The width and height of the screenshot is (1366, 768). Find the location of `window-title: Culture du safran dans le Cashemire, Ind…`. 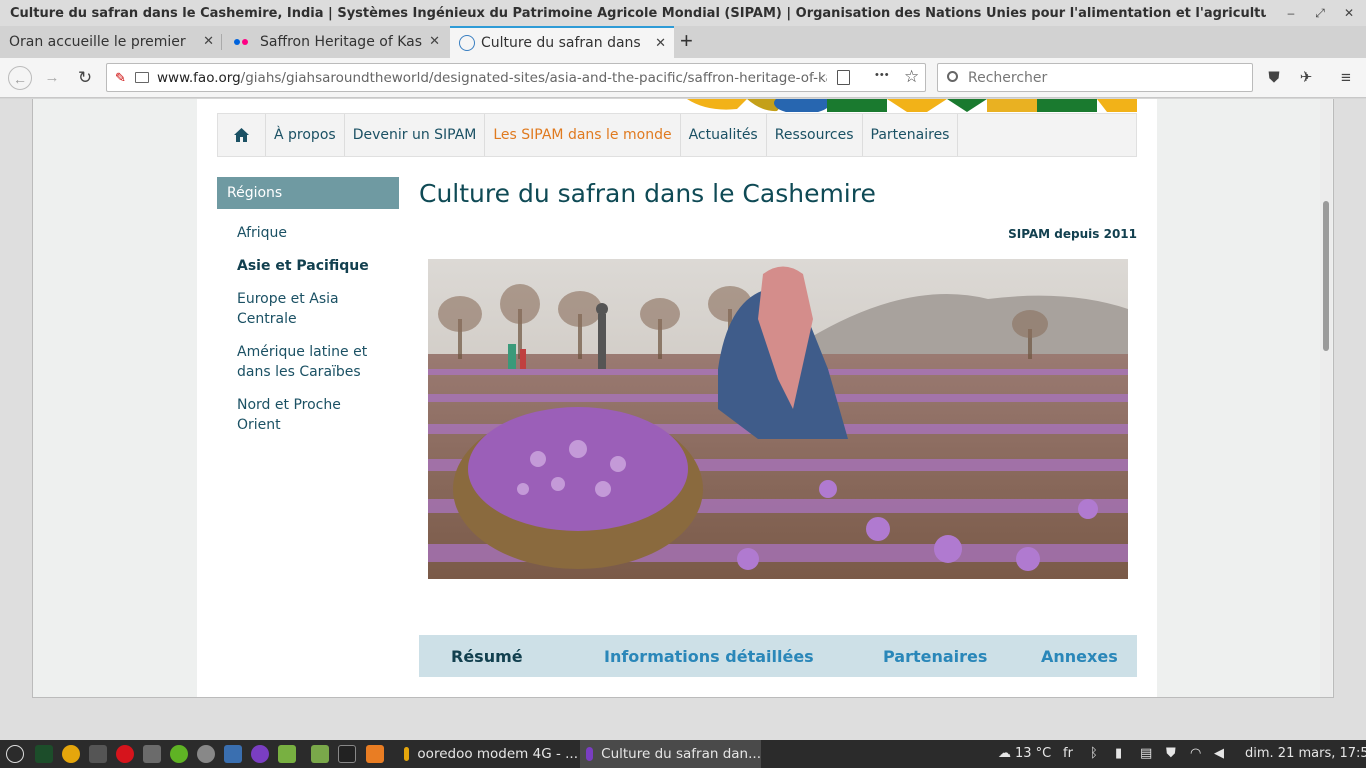

window-title: Culture du safran dans le Cashemire, Ind… is located at coordinates (638, 13).